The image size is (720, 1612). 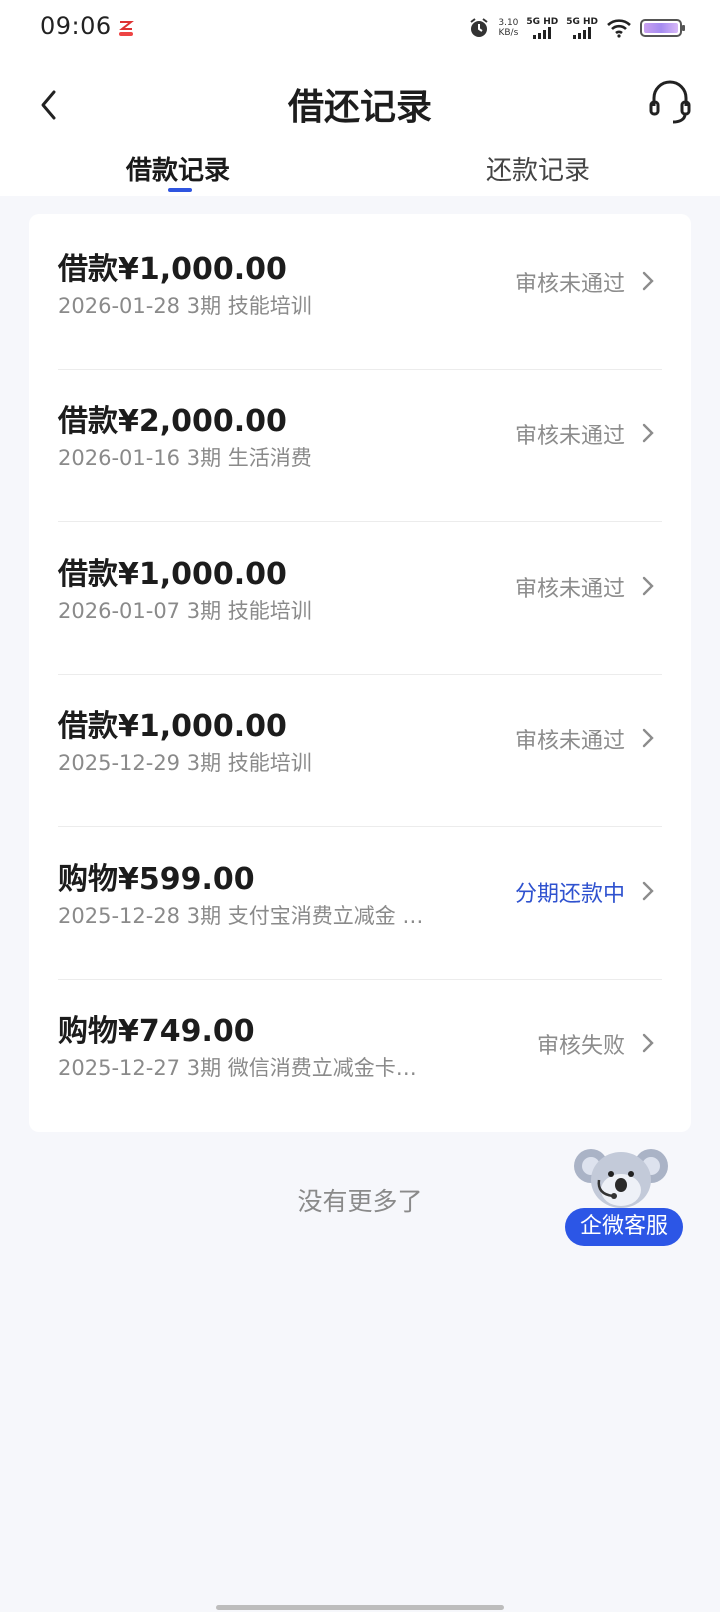 I want to click on record-item: 购物¥749.00 2025-12-27 3期 微信消费立减金卡… 审核失败, so click(x=360, y=1054).